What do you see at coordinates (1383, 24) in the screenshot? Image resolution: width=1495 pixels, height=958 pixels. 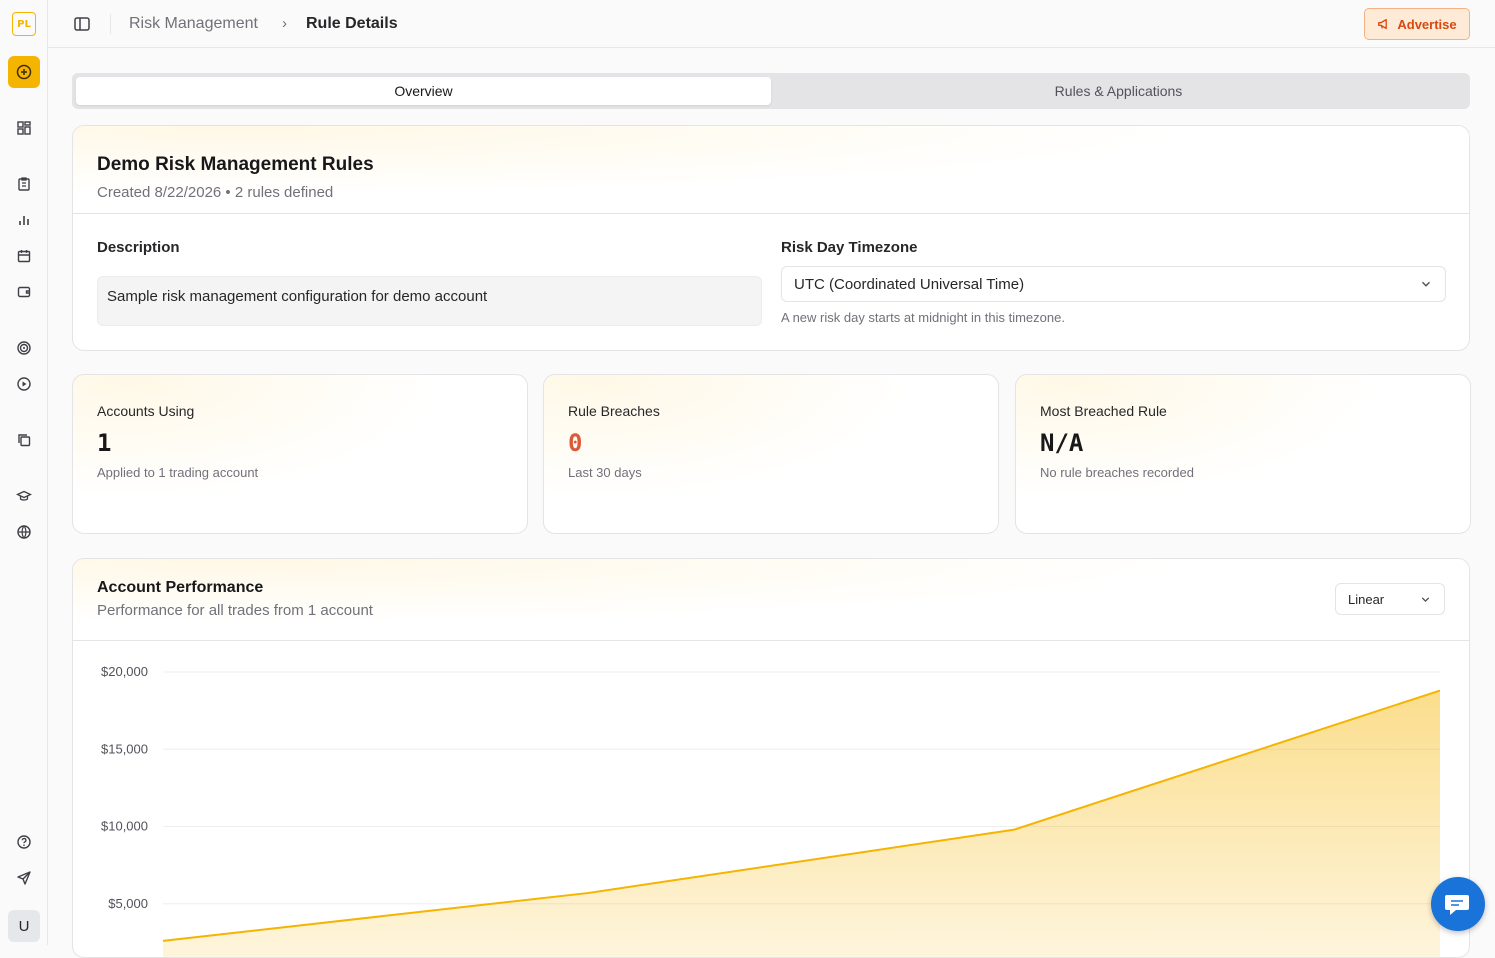 I see `megaphone-icon` at bounding box center [1383, 24].